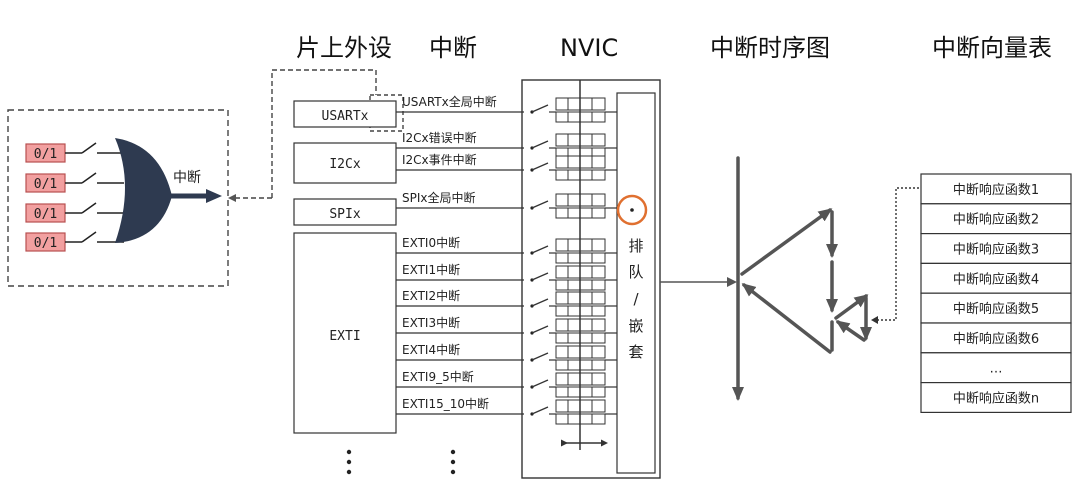  I want to click on queue-char: 队, so click(635, 272).